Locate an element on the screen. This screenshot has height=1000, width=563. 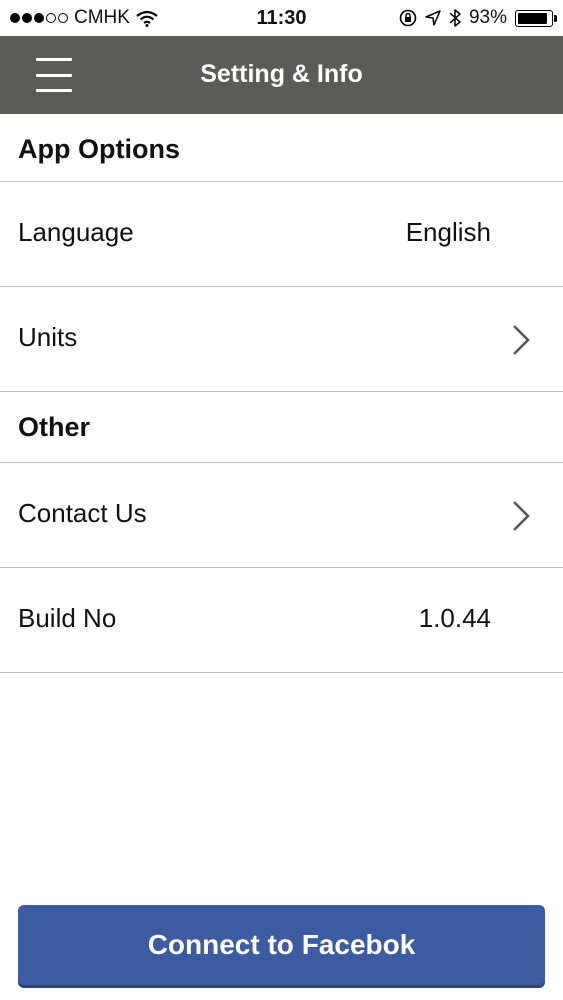
navigation-bar: Setting & Info is located at coordinates (281, 75).